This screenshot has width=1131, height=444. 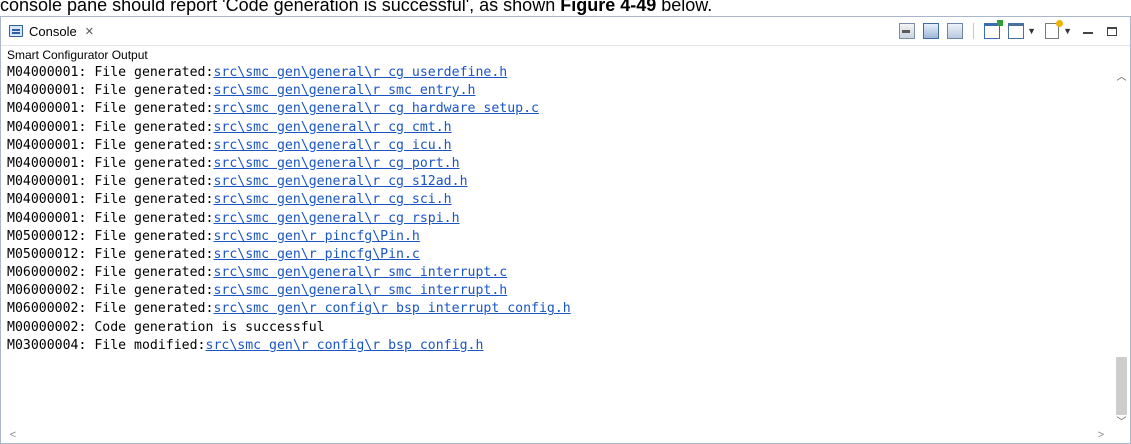 I want to click on file-link: src\smc gen\general\r smc entry.h, so click(x=344, y=90).